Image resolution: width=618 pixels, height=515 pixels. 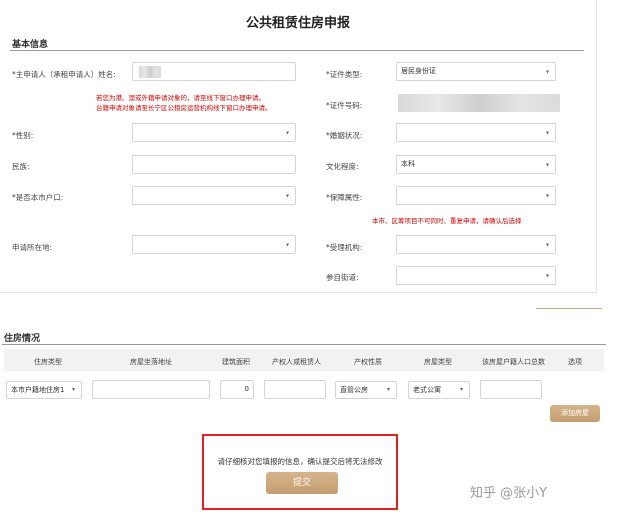 I want to click on col-registered-count: 该房屋户籍人口总数, so click(x=513, y=362).